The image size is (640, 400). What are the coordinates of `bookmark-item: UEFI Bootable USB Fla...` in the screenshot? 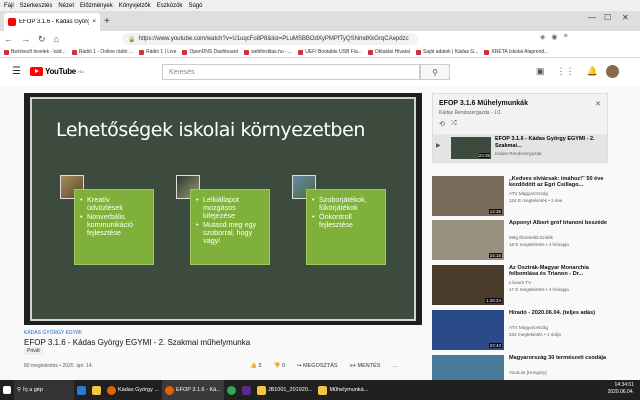 It's located at (330, 52).